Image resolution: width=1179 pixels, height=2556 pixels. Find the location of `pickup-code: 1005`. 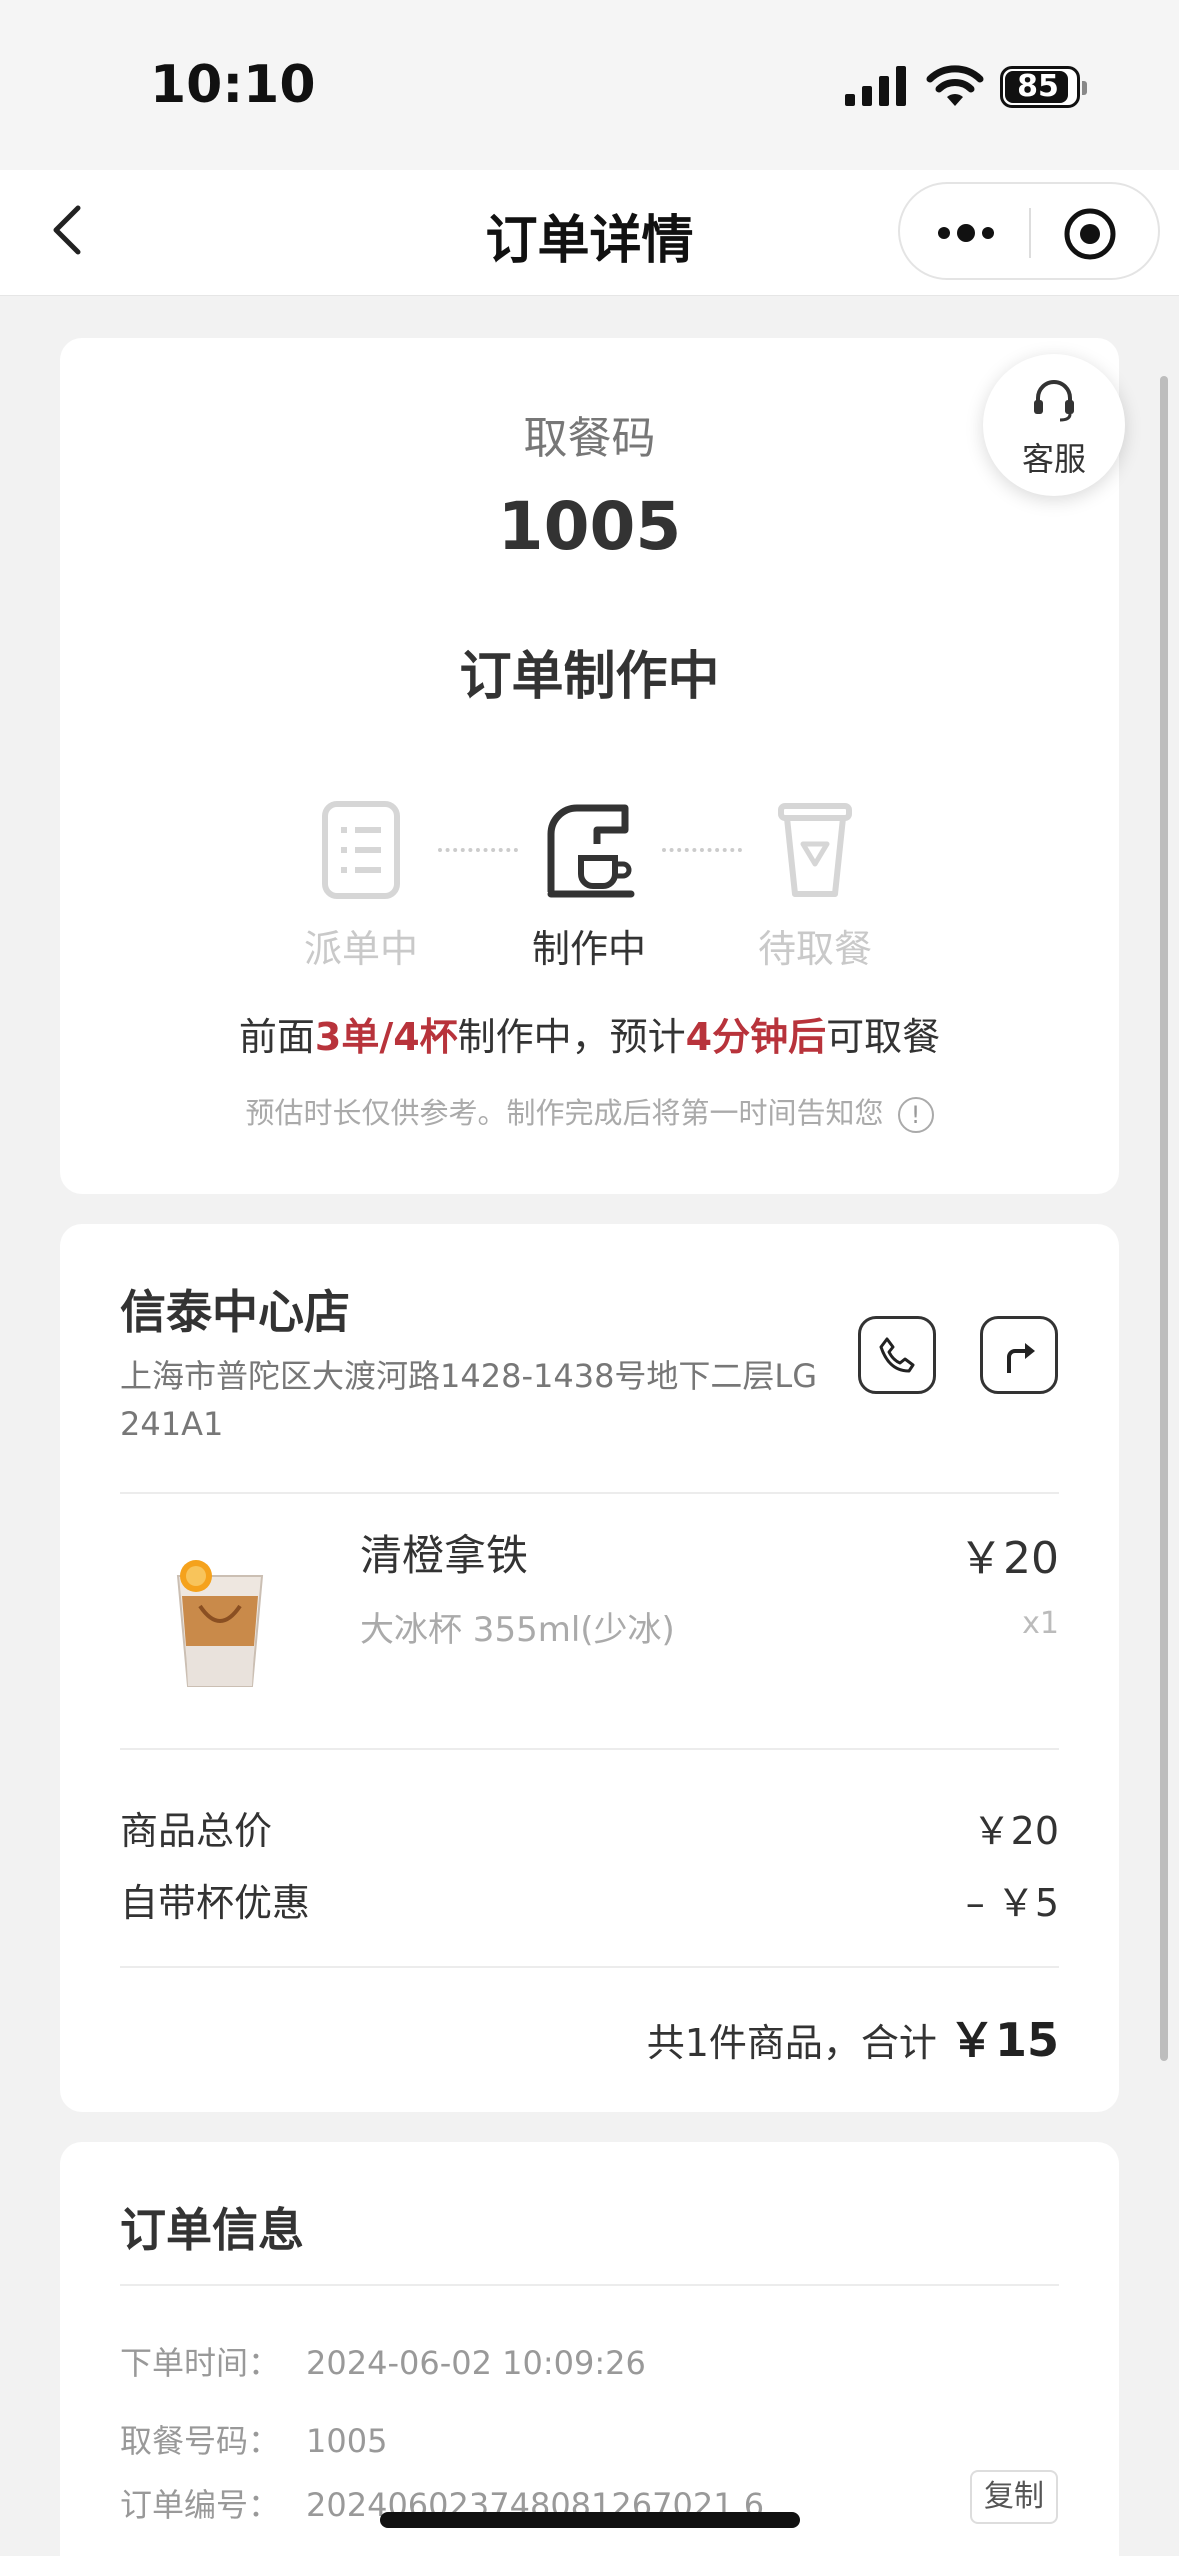

pickup-code: 1005 is located at coordinates (589, 526).